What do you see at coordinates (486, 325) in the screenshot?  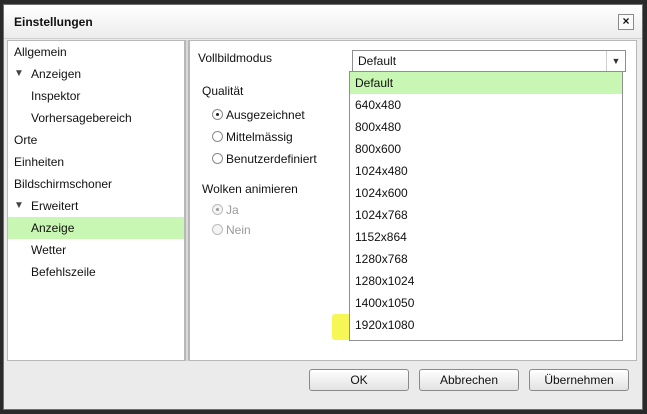 I see `dropdown-option: 1920x1080` at bounding box center [486, 325].